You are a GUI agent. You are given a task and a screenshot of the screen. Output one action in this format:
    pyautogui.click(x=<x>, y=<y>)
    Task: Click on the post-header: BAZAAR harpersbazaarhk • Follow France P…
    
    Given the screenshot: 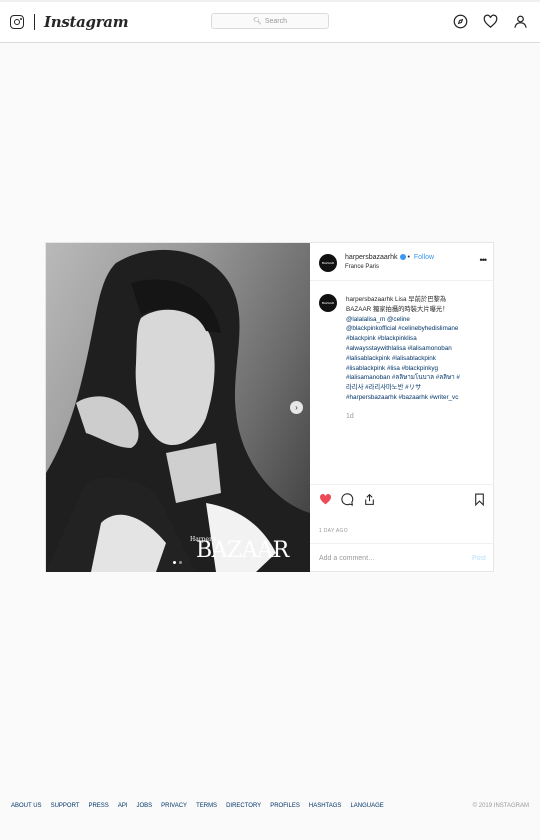 What is the action you would take?
    pyautogui.click(x=402, y=262)
    